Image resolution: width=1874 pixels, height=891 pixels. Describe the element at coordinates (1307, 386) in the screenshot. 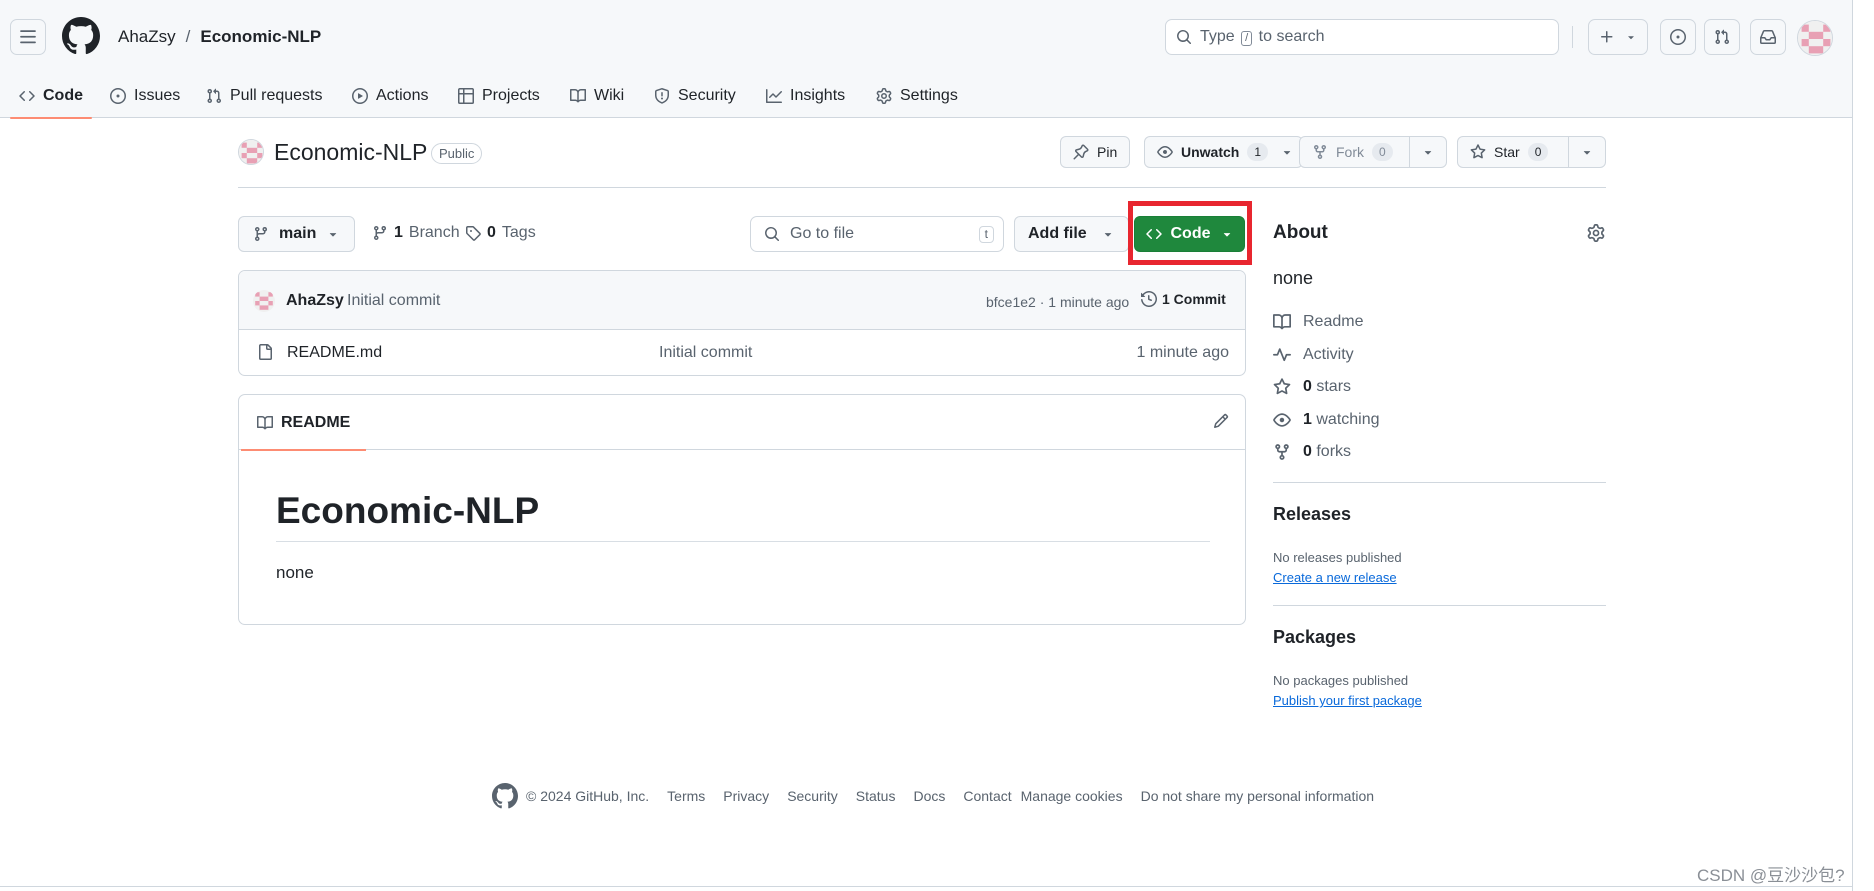

I see `about-stars-count: 0` at that location.